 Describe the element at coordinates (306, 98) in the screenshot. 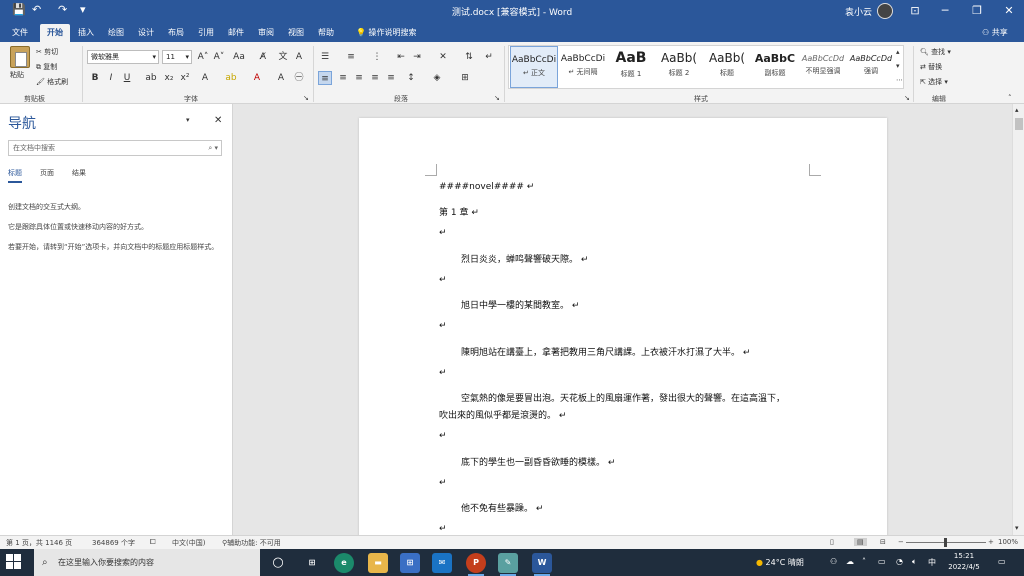

I see `font-dialog-launcher-icon: ↘` at that location.